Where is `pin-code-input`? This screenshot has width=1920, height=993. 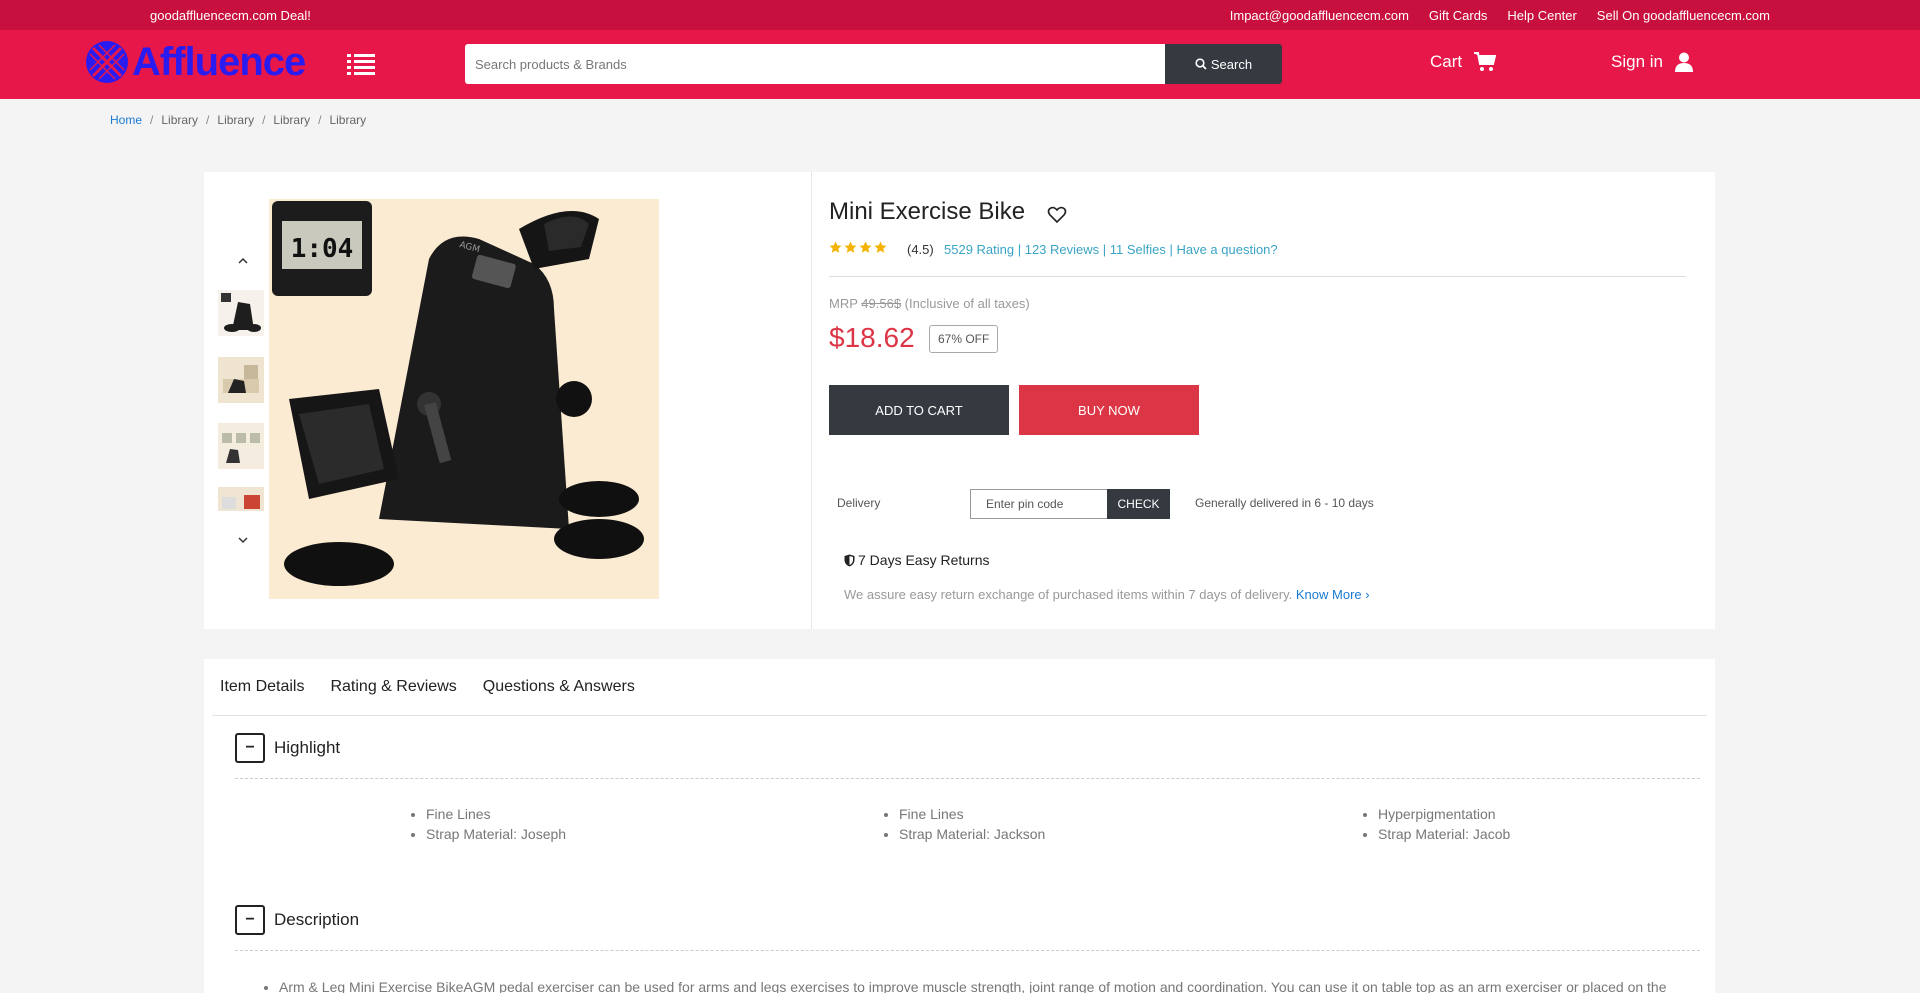 pin-code-input is located at coordinates (1038, 504).